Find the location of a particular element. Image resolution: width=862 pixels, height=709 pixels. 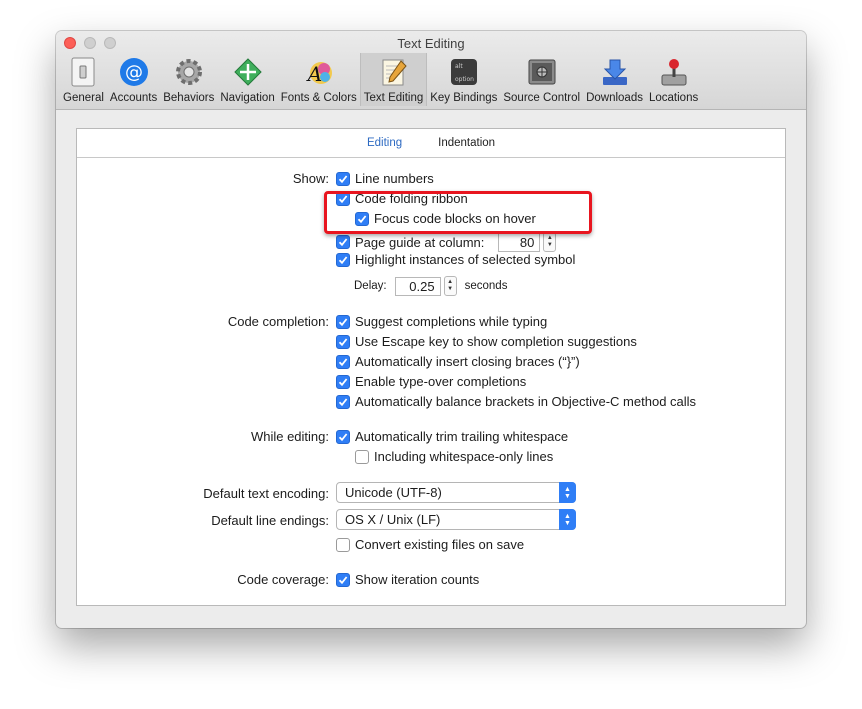

whitespace-only-lines-checkbox: Including whitespace-only lines is located at coordinates (454, 456).